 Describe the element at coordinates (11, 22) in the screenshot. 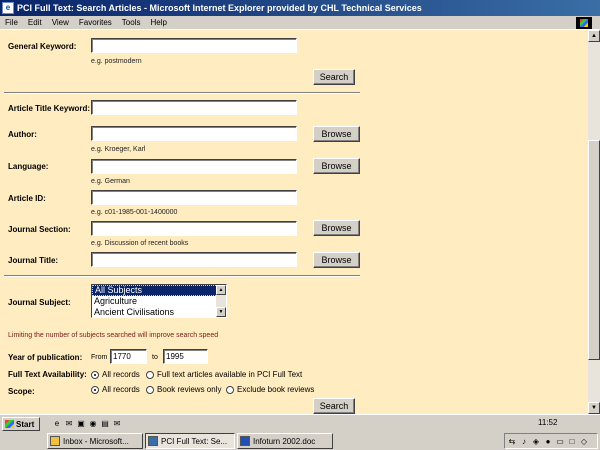

I see `menu-file: File` at that location.